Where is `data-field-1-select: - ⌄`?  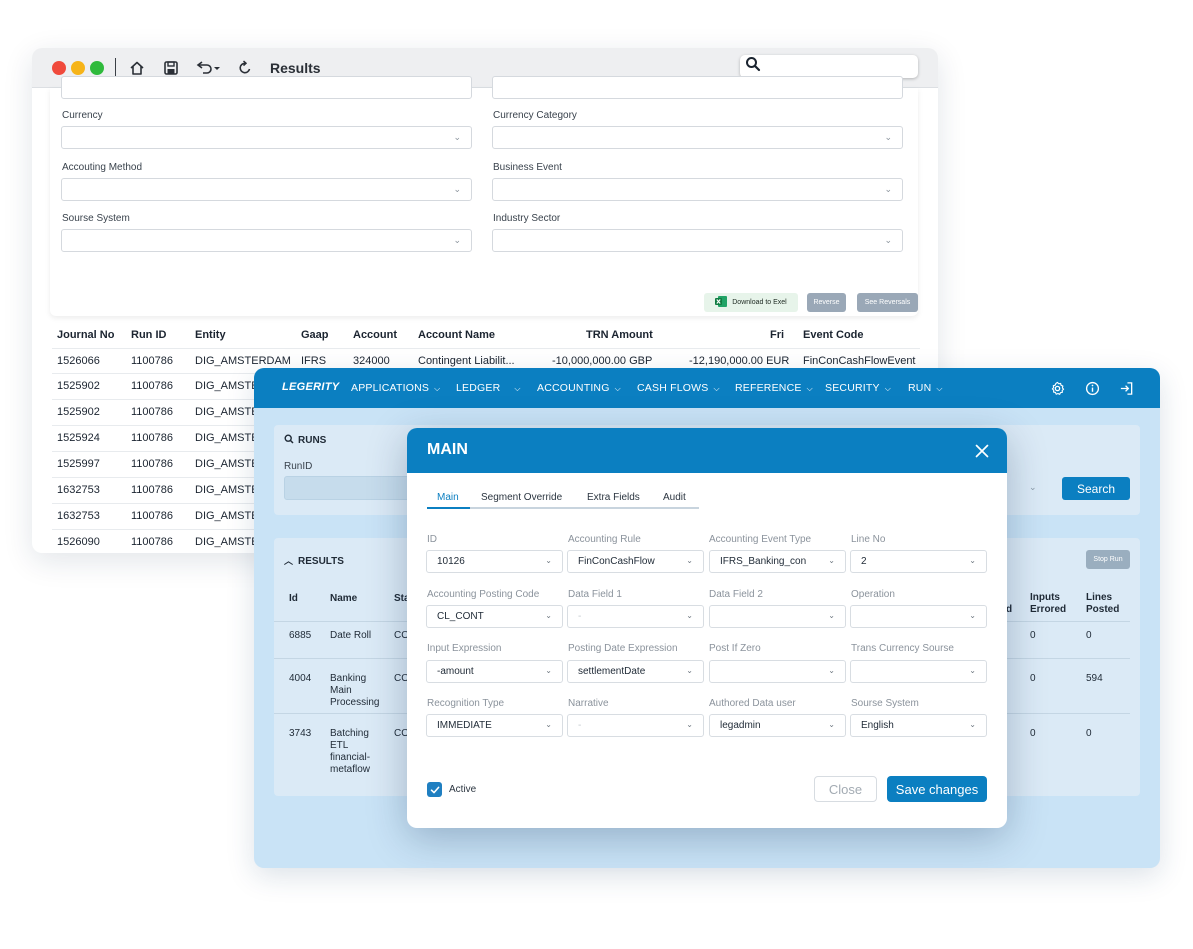
data-field-1-select: - ⌄ is located at coordinates (635, 616).